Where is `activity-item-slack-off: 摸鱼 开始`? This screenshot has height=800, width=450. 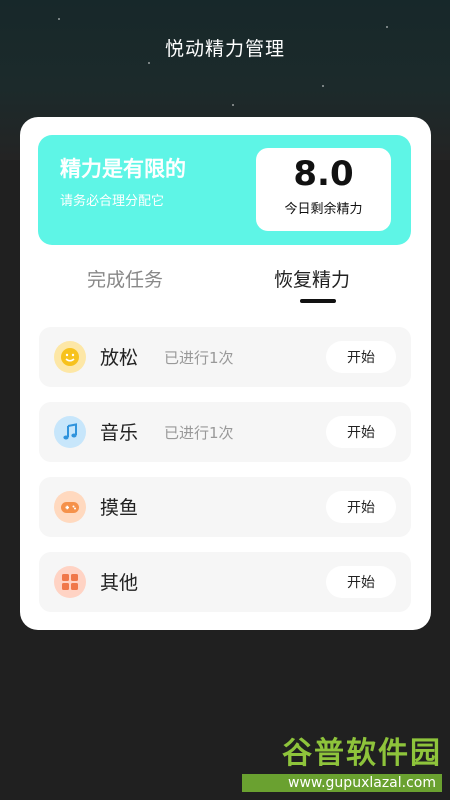
activity-item-slack-off: 摸鱼 开始 is located at coordinates (225, 507).